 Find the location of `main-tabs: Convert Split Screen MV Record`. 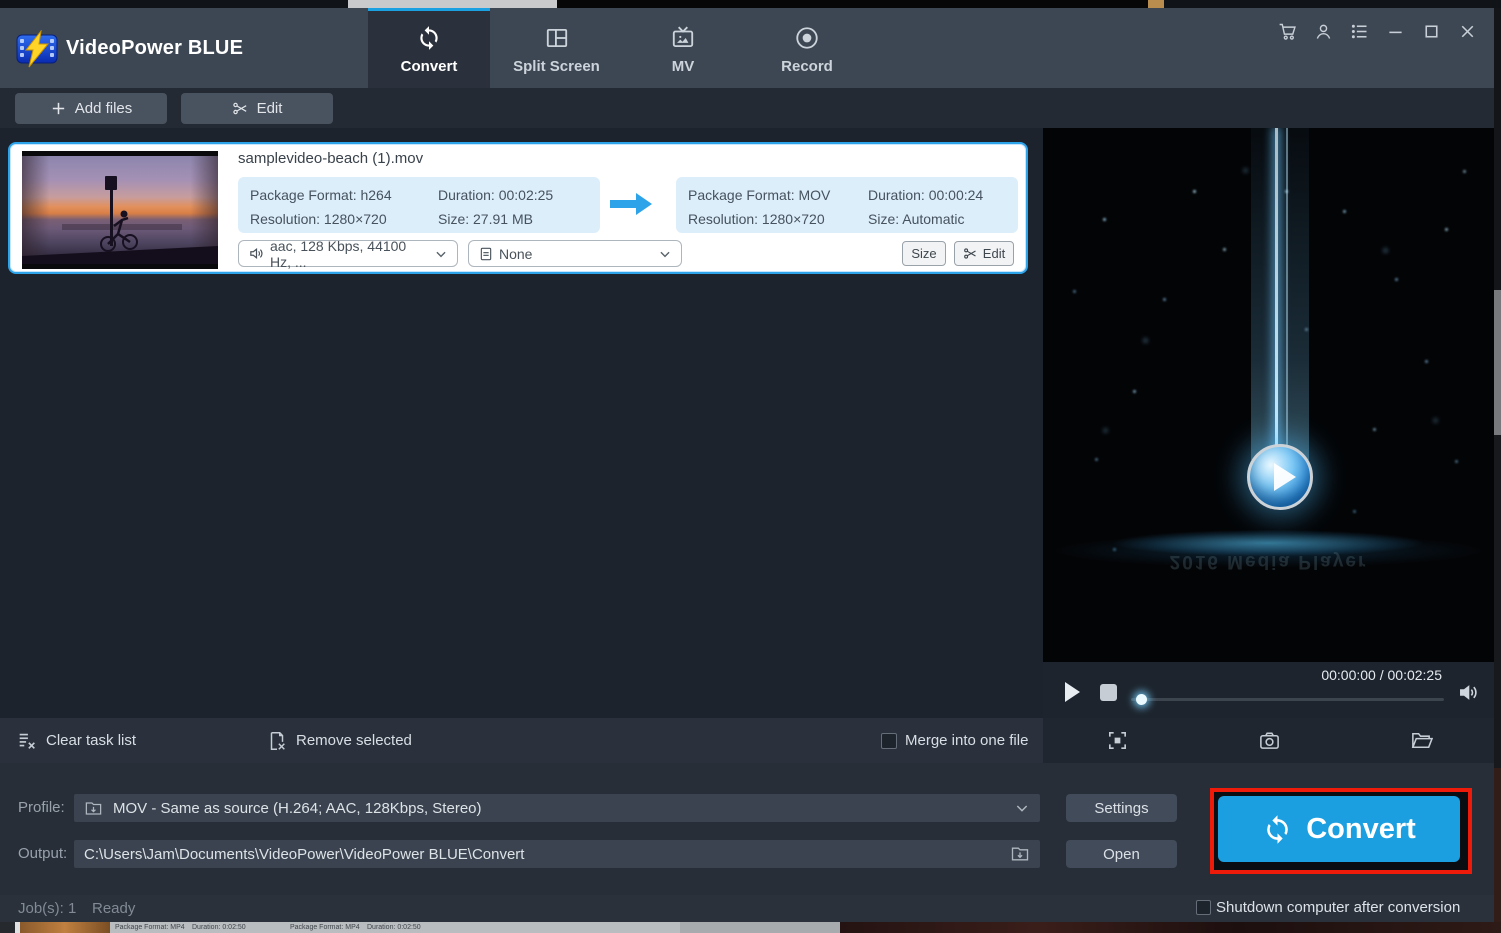

main-tabs: Convert Split Screen MV Record is located at coordinates (619, 48).